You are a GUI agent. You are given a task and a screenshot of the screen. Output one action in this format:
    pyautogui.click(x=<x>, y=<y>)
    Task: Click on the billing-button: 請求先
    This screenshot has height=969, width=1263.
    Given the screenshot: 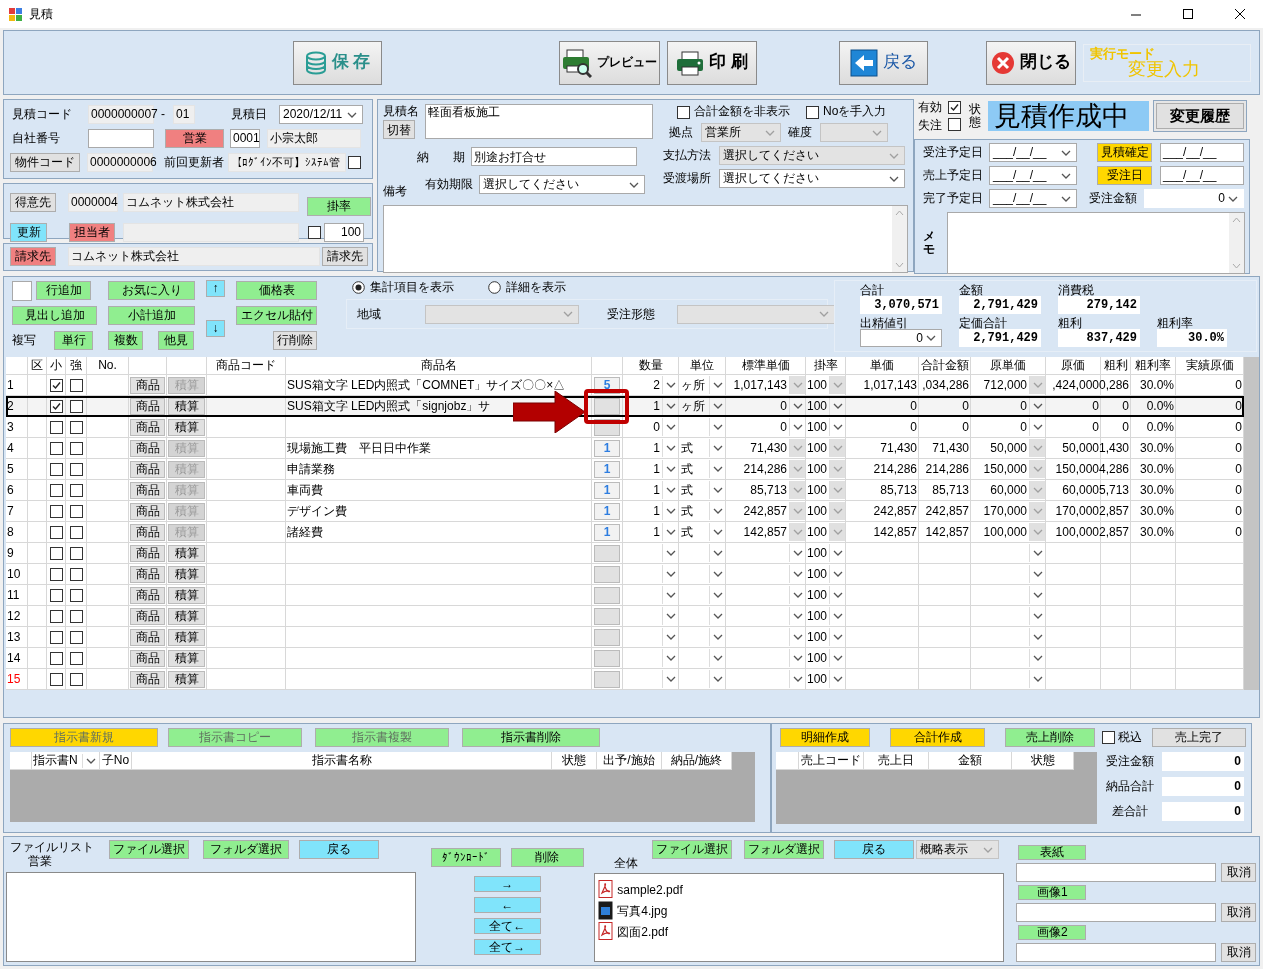 What is the action you would take?
    pyautogui.click(x=33, y=256)
    